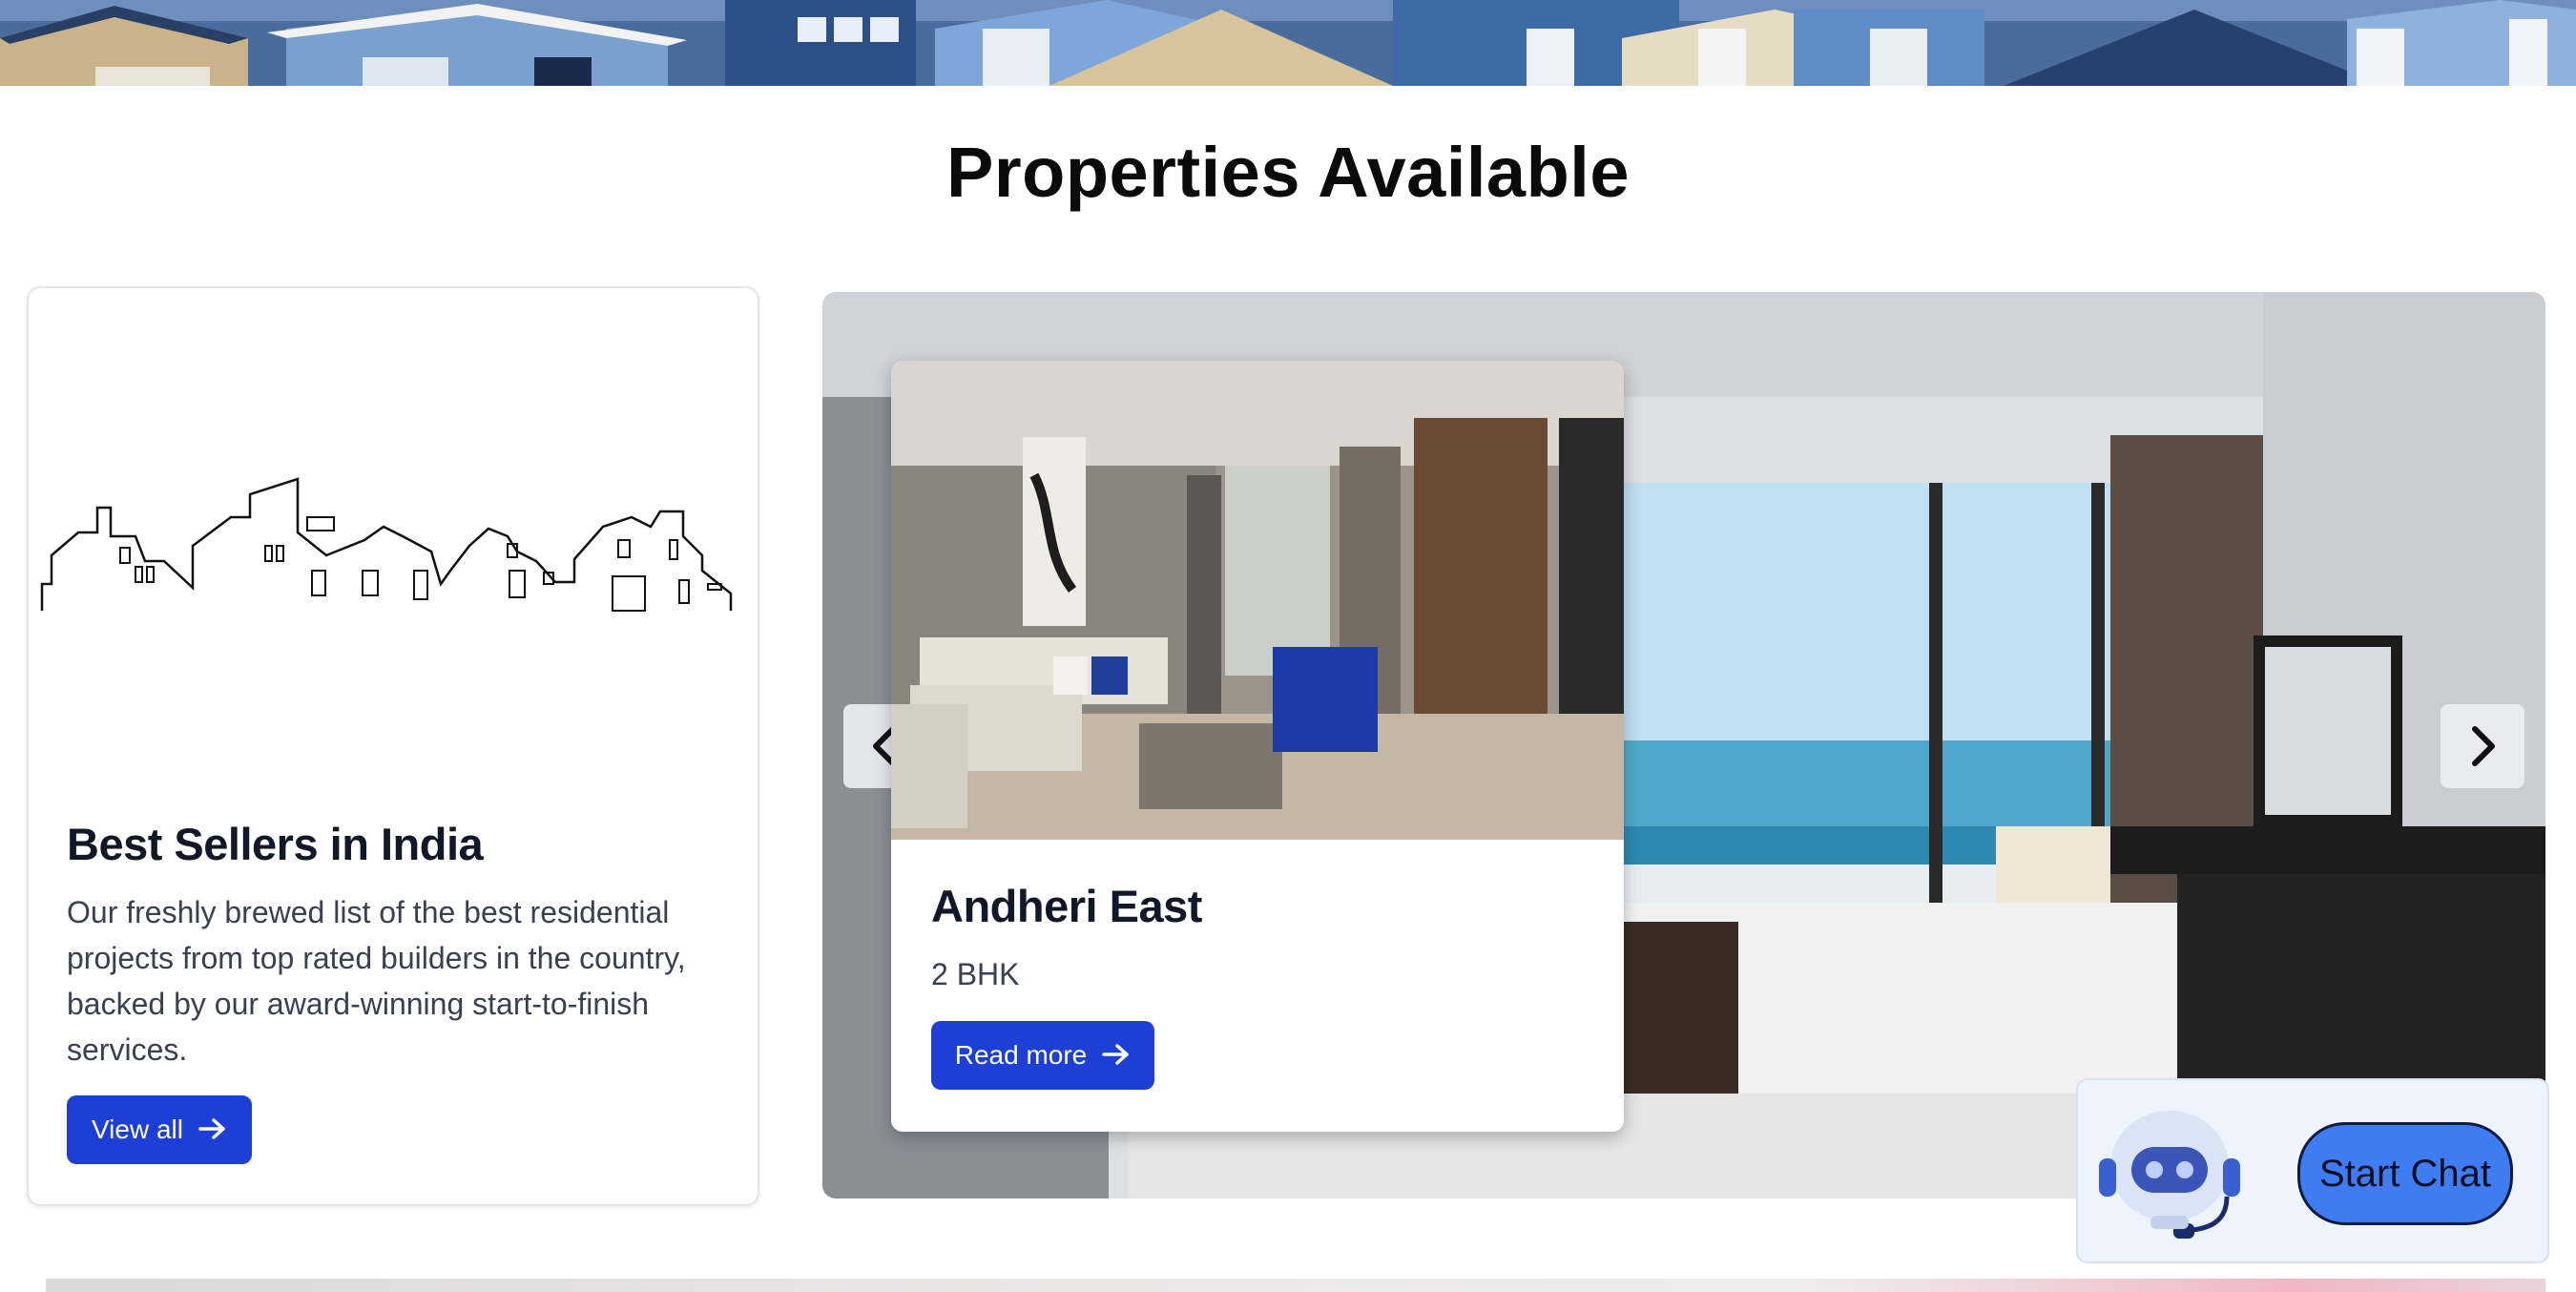 Image resolution: width=2576 pixels, height=1292 pixels. What do you see at coordinates (1066, 906) in the screenshot?
I see `property-title: Andheri East` at bounding box center [1066, 906].